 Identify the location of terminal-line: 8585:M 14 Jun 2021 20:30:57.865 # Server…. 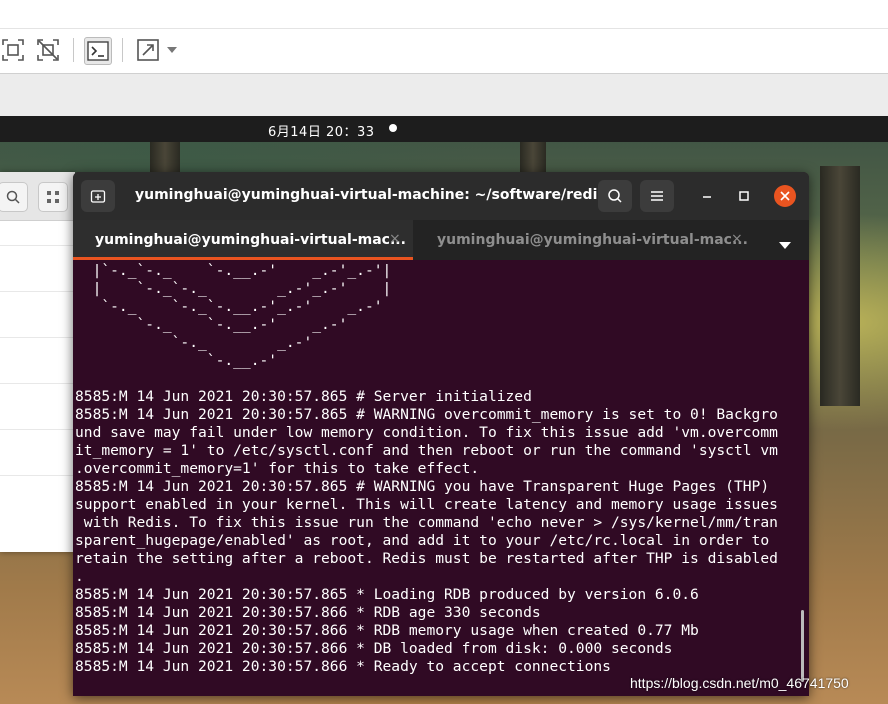
(303, 396).